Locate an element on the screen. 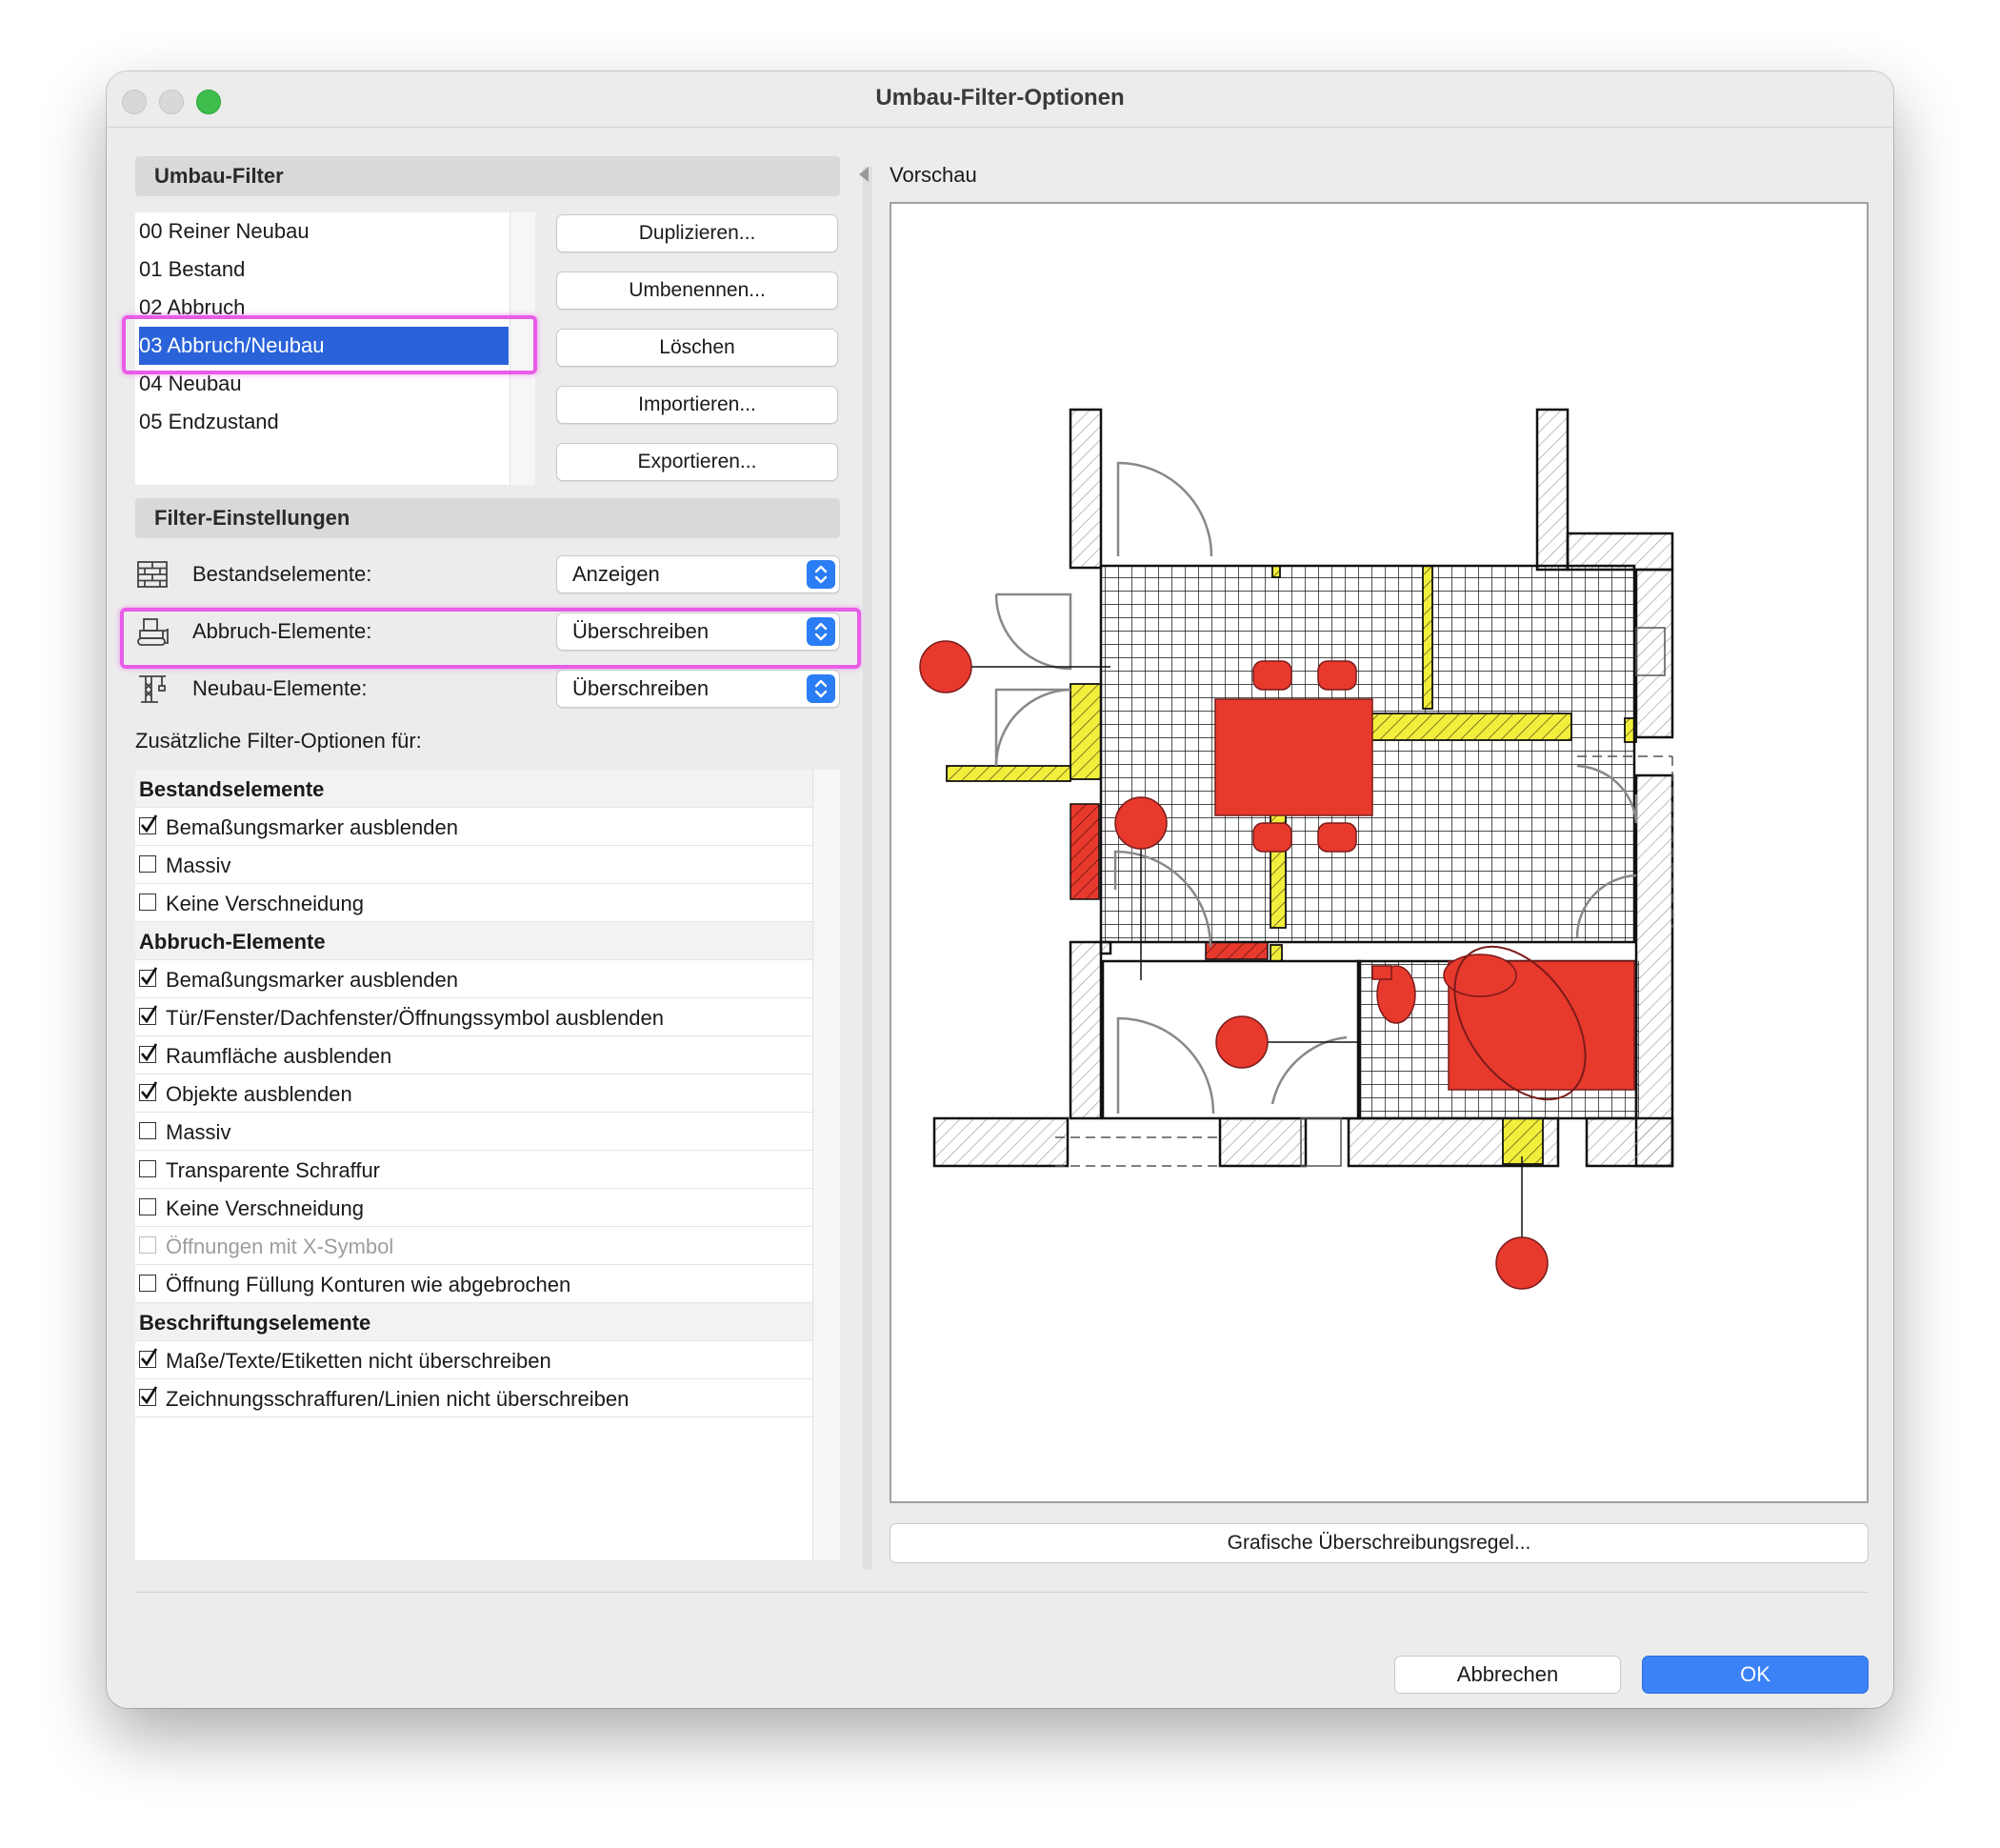  footer-divider is located at coordinates (1002, 1592).